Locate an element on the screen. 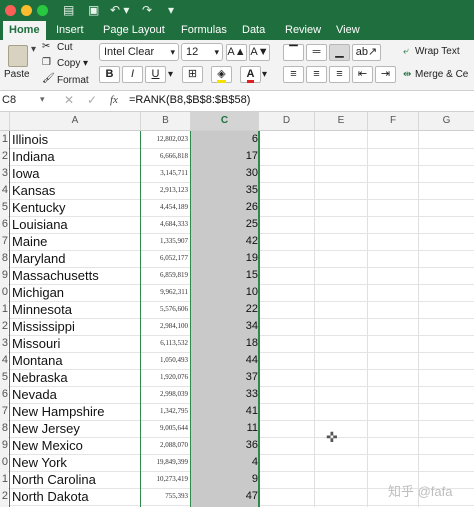  cell-population: 4,684,333 is located at coordinates (165, 224).